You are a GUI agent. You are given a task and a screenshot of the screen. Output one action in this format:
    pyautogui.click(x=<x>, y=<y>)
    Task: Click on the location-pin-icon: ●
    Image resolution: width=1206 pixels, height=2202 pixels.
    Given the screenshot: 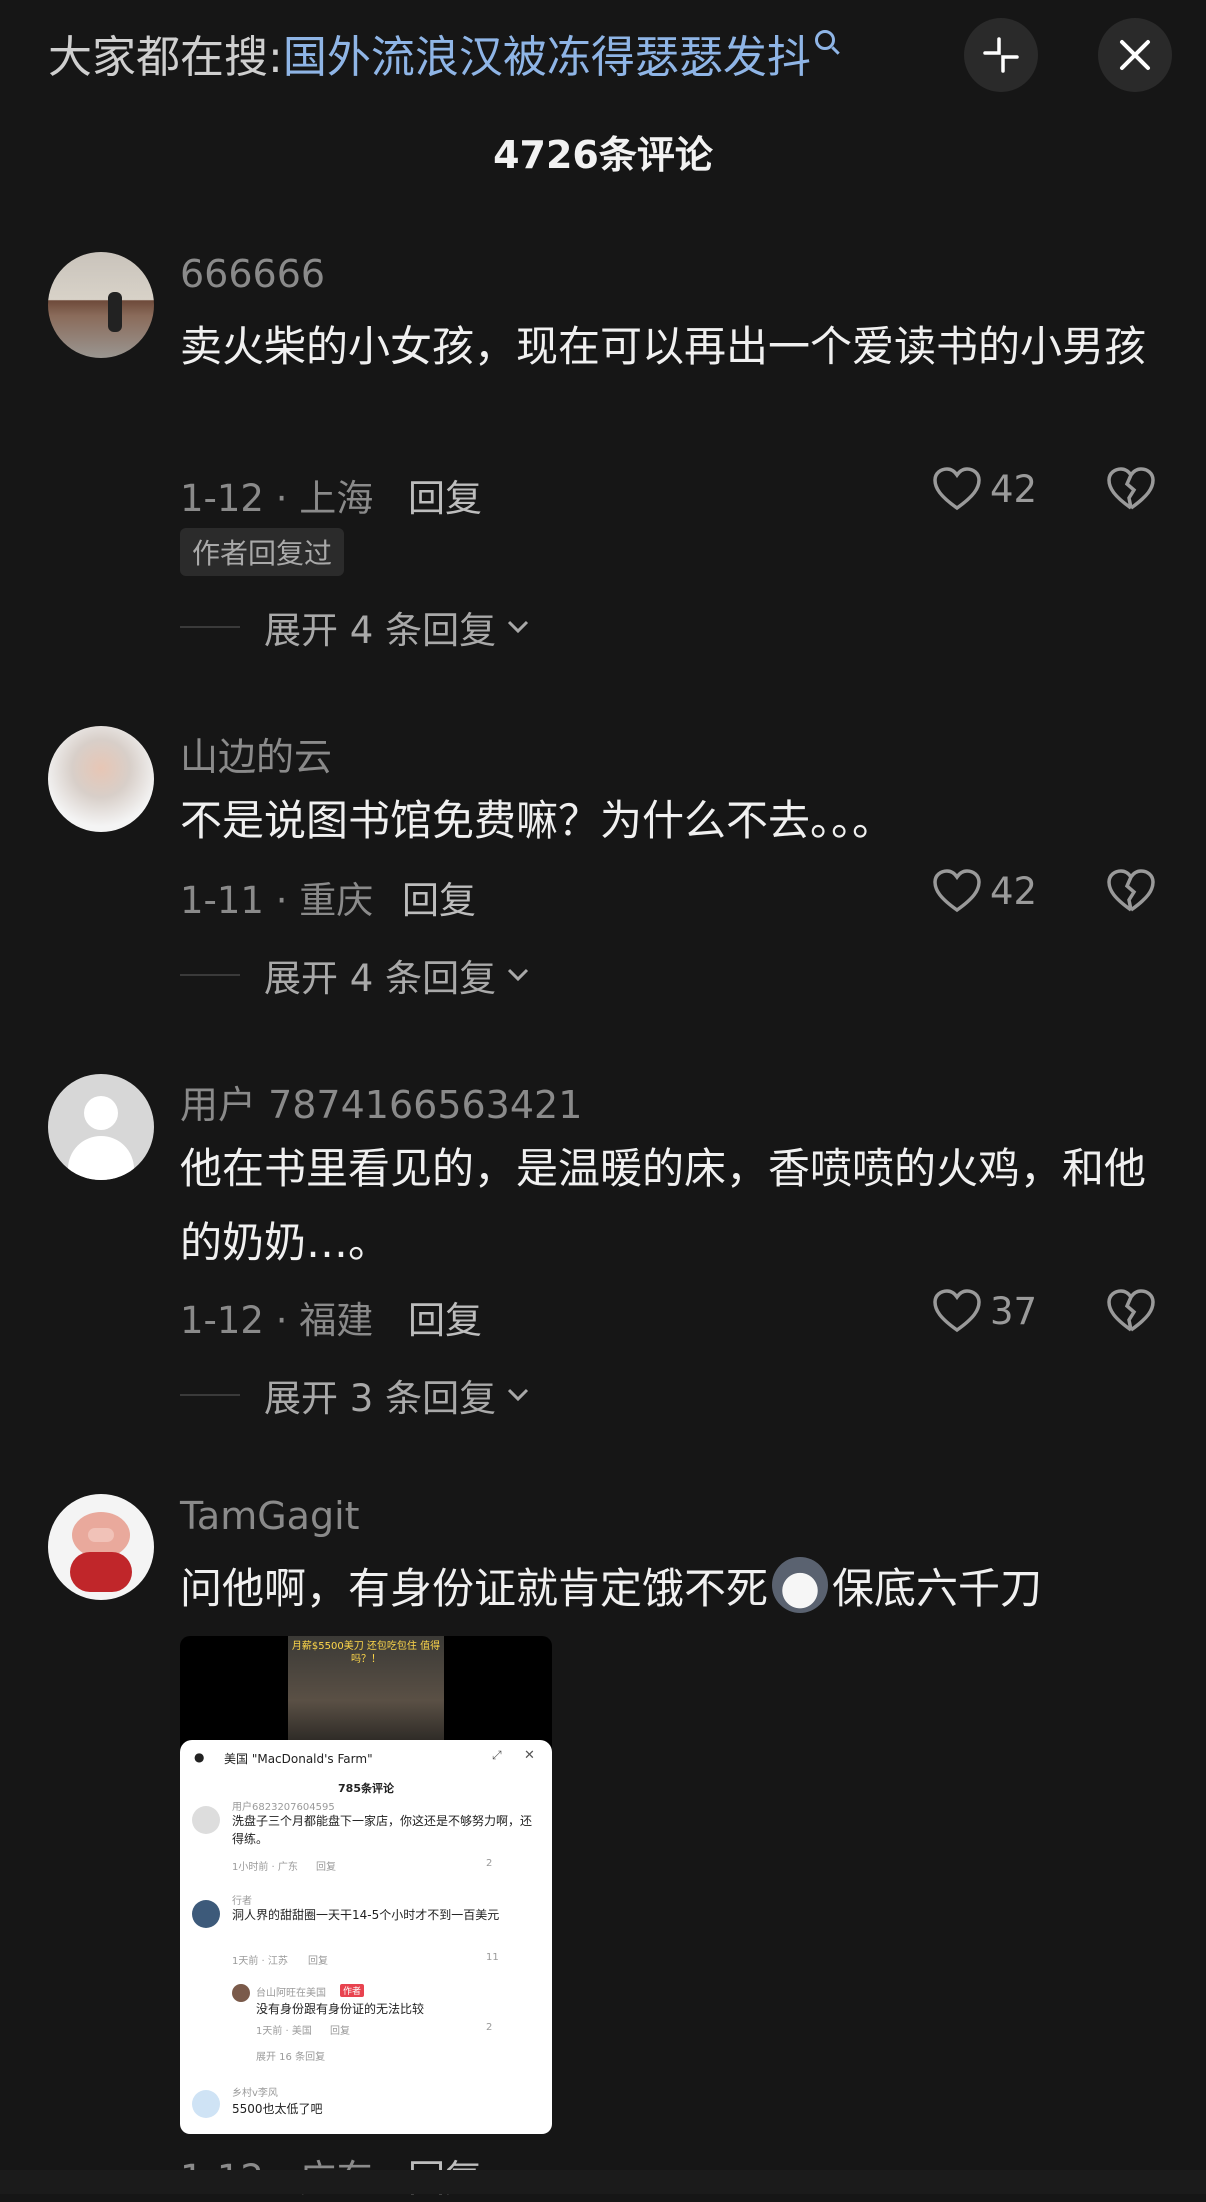 What is the action you would take?
    pyautogui.click(x=199, y=1757)
    